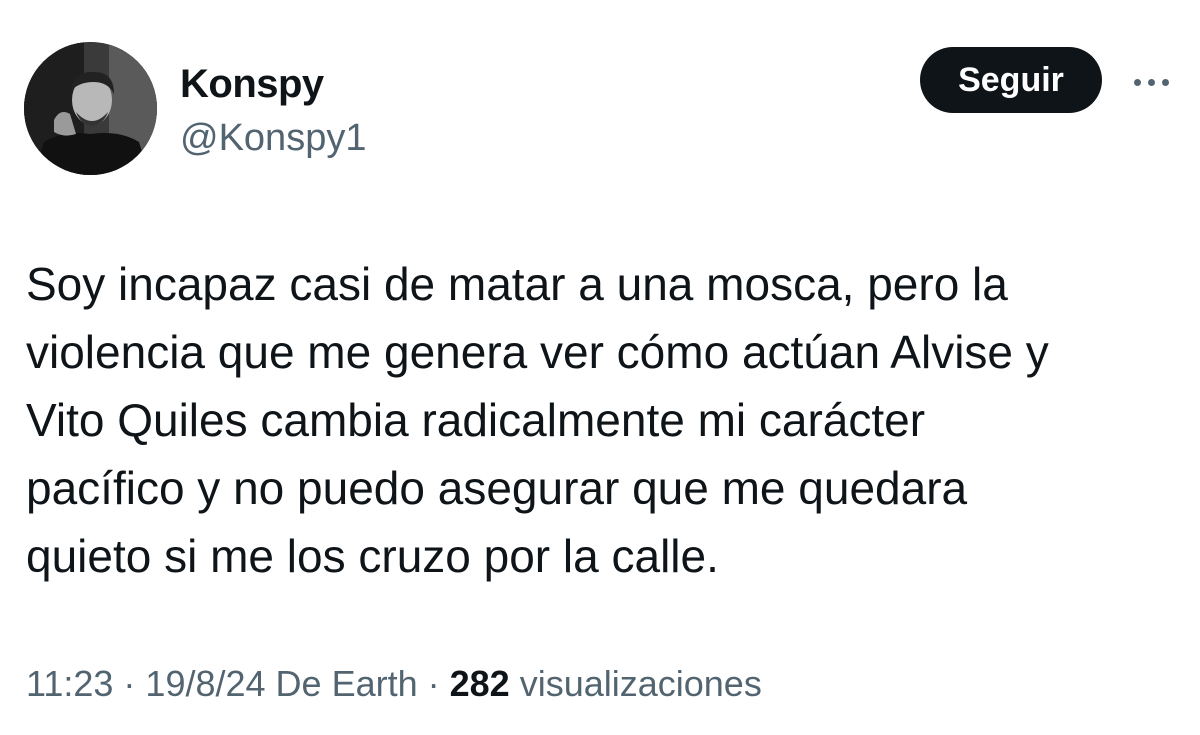 Image resolution: width=1200 pixels, height=735 pixels. I want to click on display-name: Konspy, so click(252, 84).